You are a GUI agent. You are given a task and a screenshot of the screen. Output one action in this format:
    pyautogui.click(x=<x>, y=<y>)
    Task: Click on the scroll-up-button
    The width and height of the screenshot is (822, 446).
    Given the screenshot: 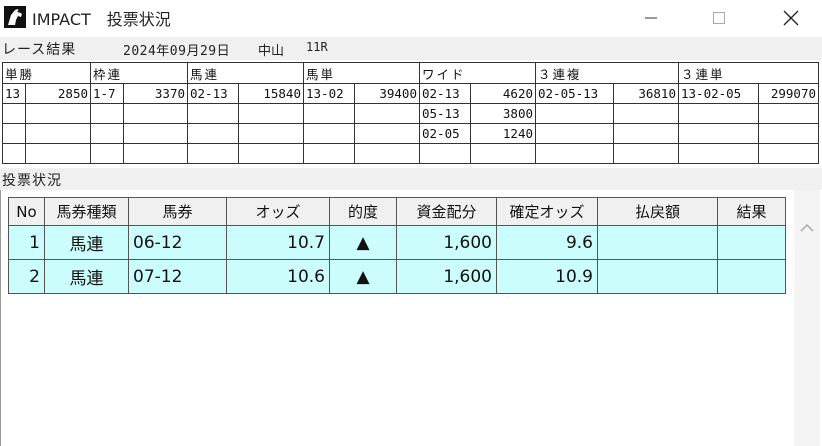 What is the action you would take?
    pyautogui.click(x=807, y=225)
    